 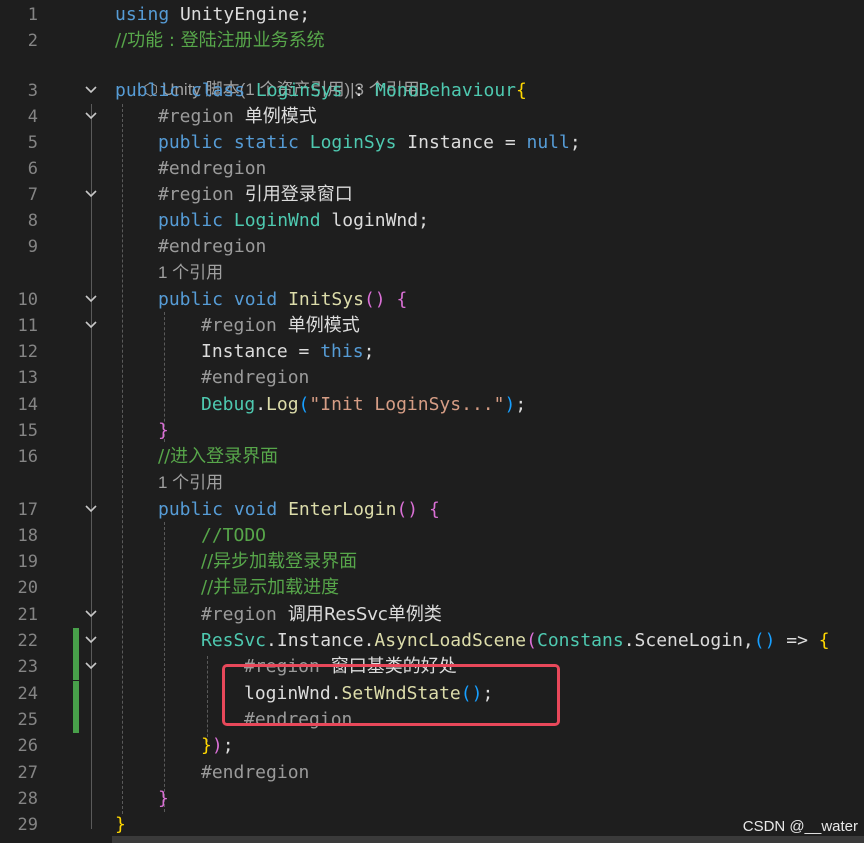 What do you see at coordinates (432, 825) in the screenshot?
I see `code-line: 29 }` at bounding box center [432, 825].